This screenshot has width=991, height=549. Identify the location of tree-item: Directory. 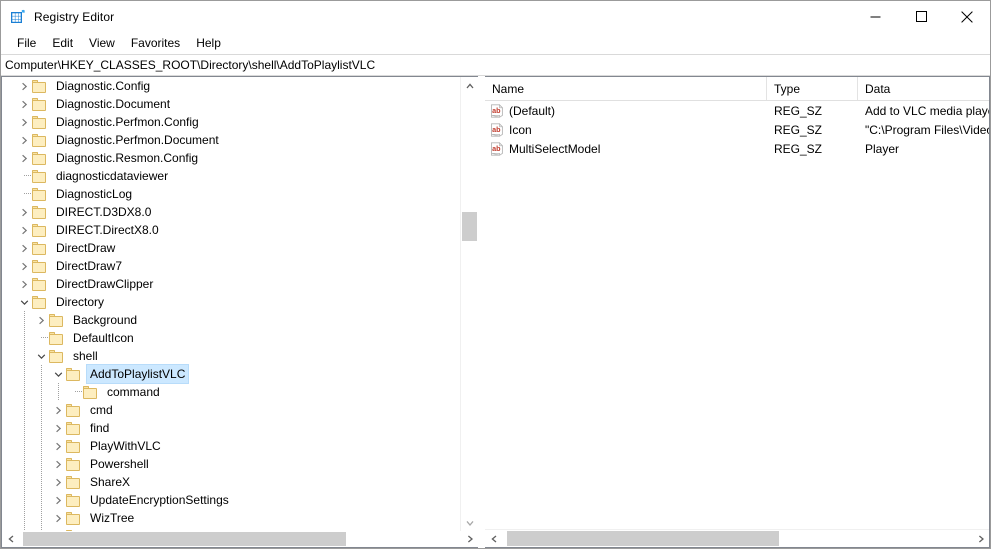
(231, 302).